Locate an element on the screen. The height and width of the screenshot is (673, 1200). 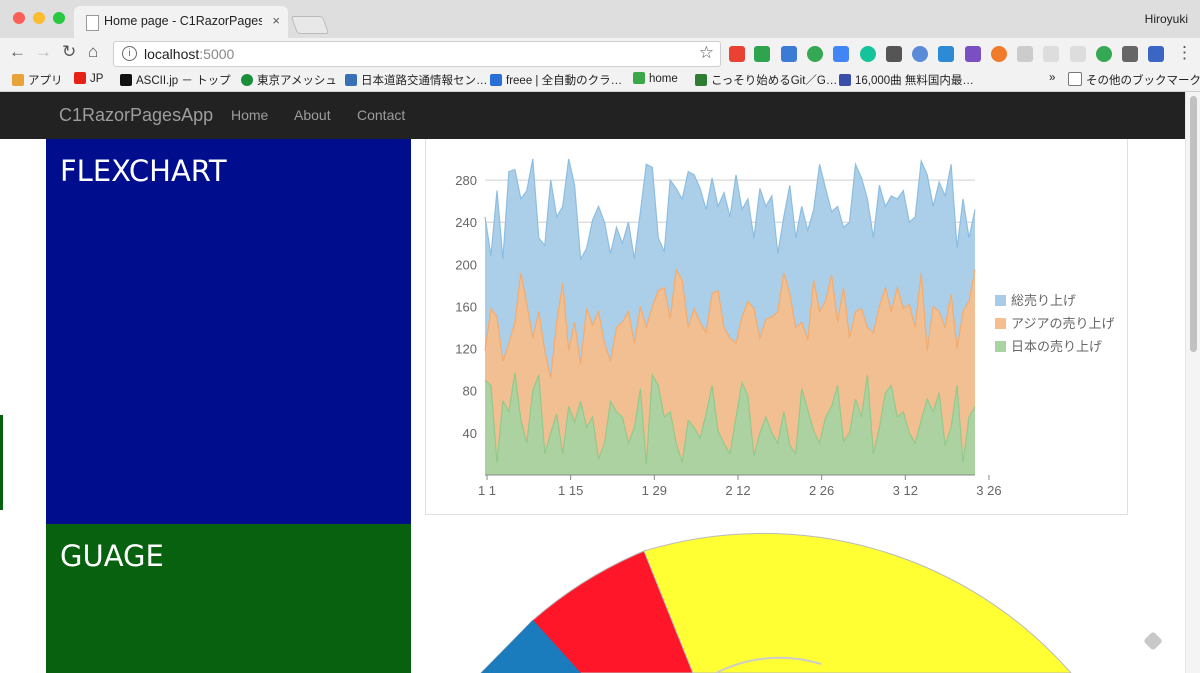
freee-icon is located at coordinates (496, 80).